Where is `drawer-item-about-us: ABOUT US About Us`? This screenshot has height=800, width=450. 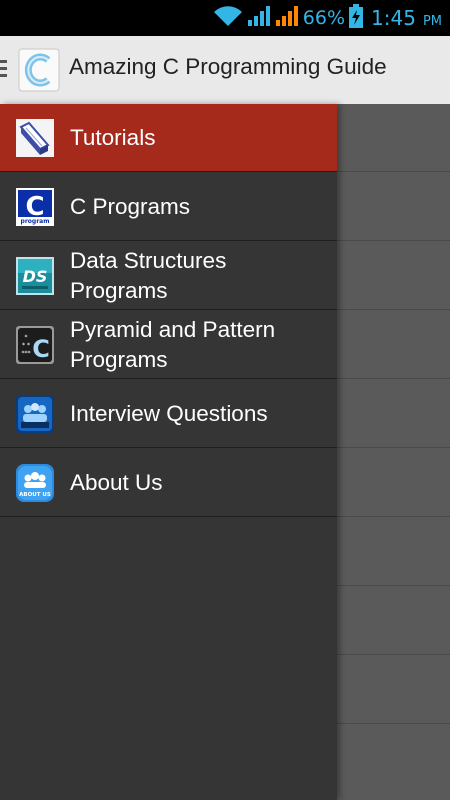 drawer-item-about-us: ABOUT US About Us is located at coordinates (168, 483).